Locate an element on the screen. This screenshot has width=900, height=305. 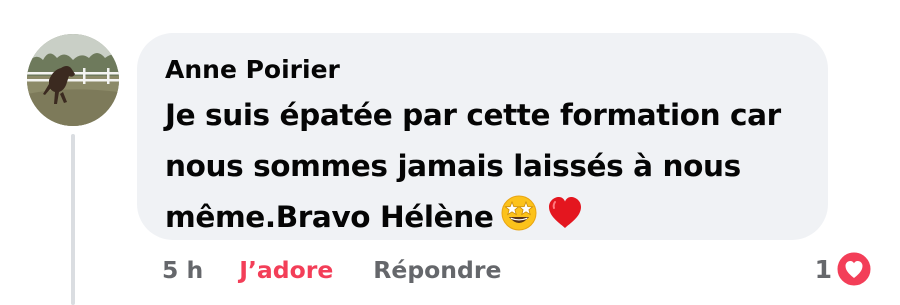
red-heart-emoji-icon is located at coordinates (565, 221).